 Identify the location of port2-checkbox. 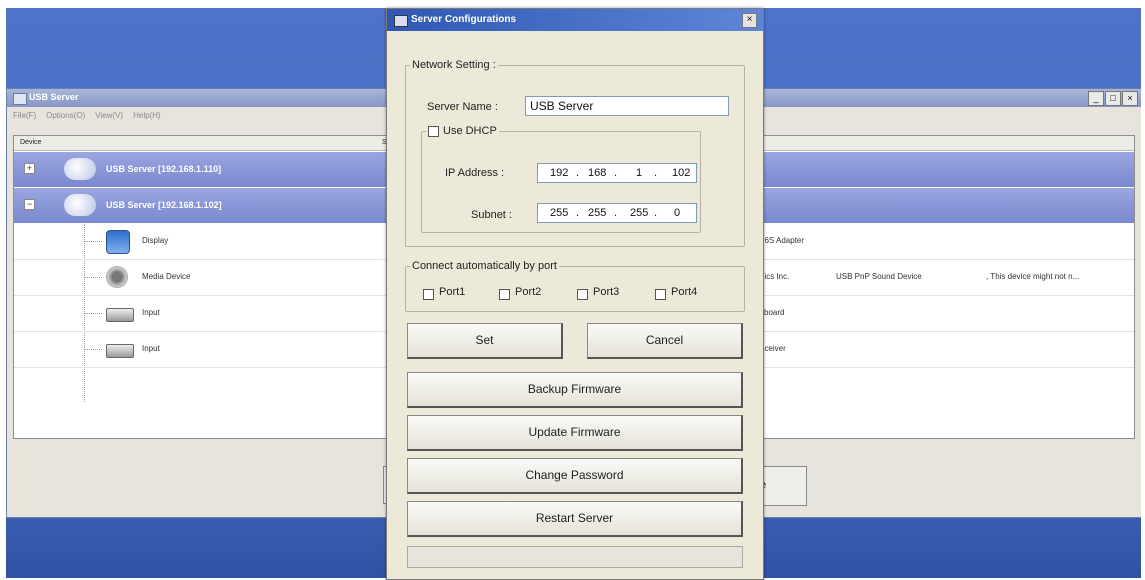
(504, 294).